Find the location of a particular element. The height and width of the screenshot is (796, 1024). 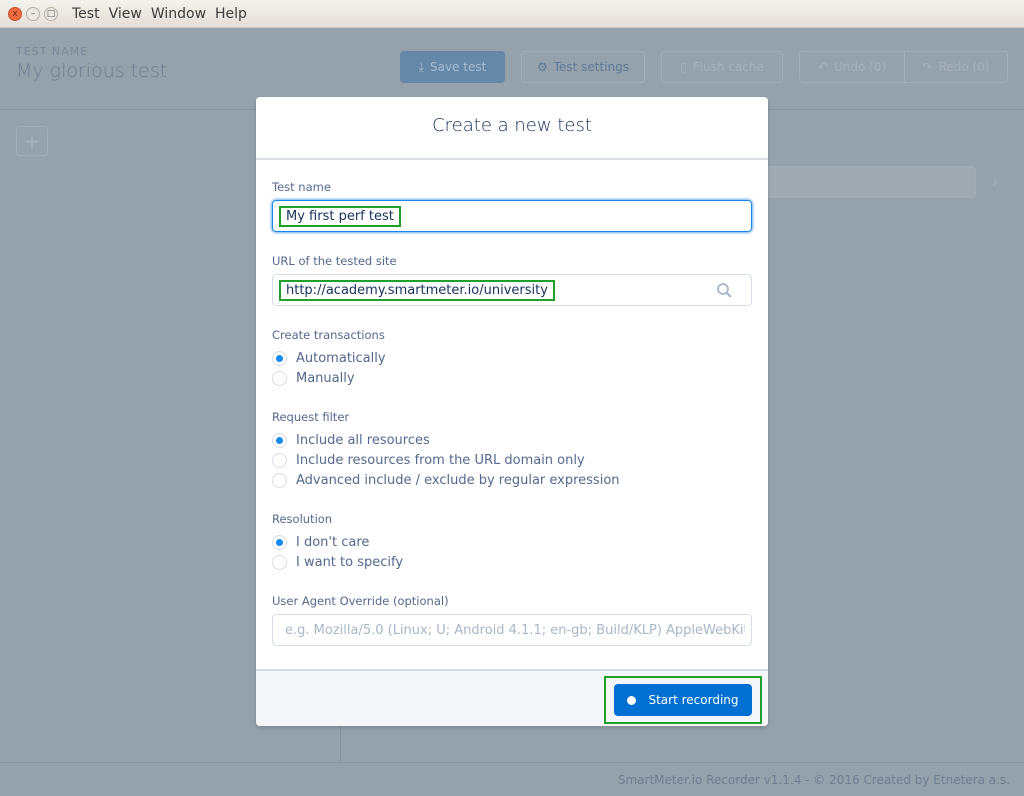

redo-icon: ↷ is located at coordinates (927, 67).